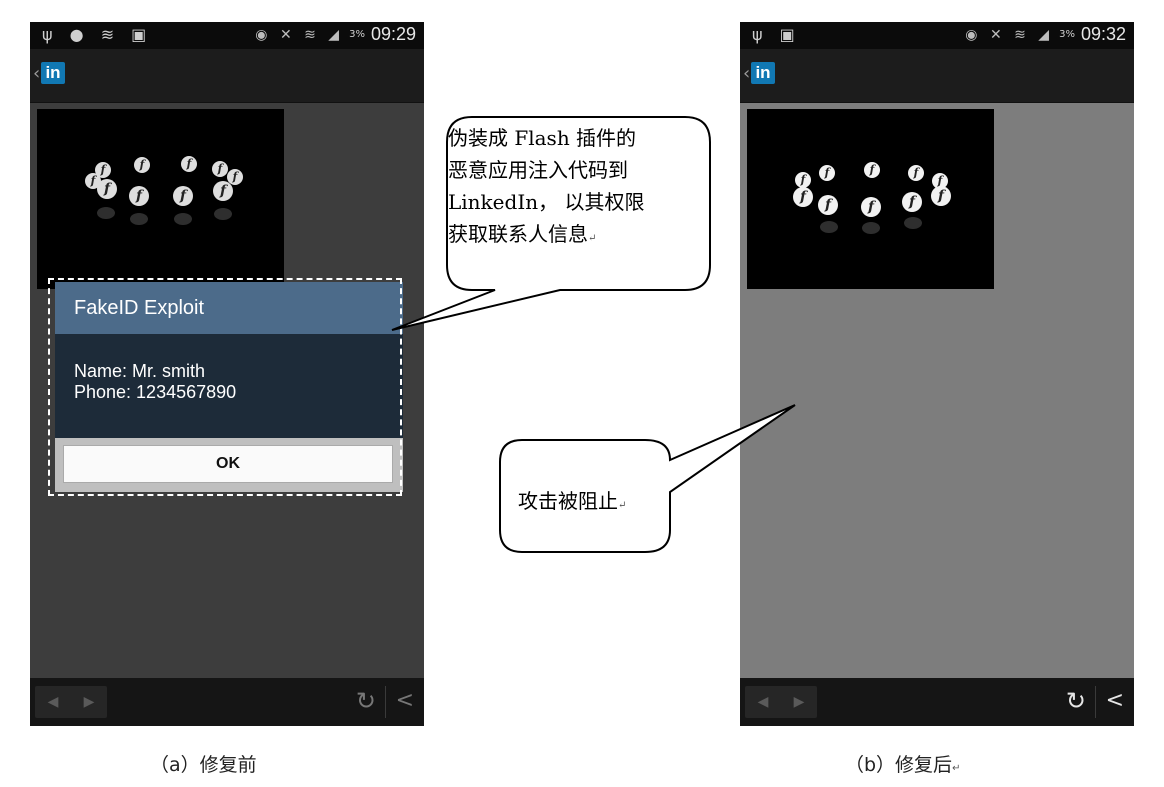 The height and width of the screenshot is (787, 1164). I want to click on callout-line-text: 获取联系人信息, so click(518, 234).